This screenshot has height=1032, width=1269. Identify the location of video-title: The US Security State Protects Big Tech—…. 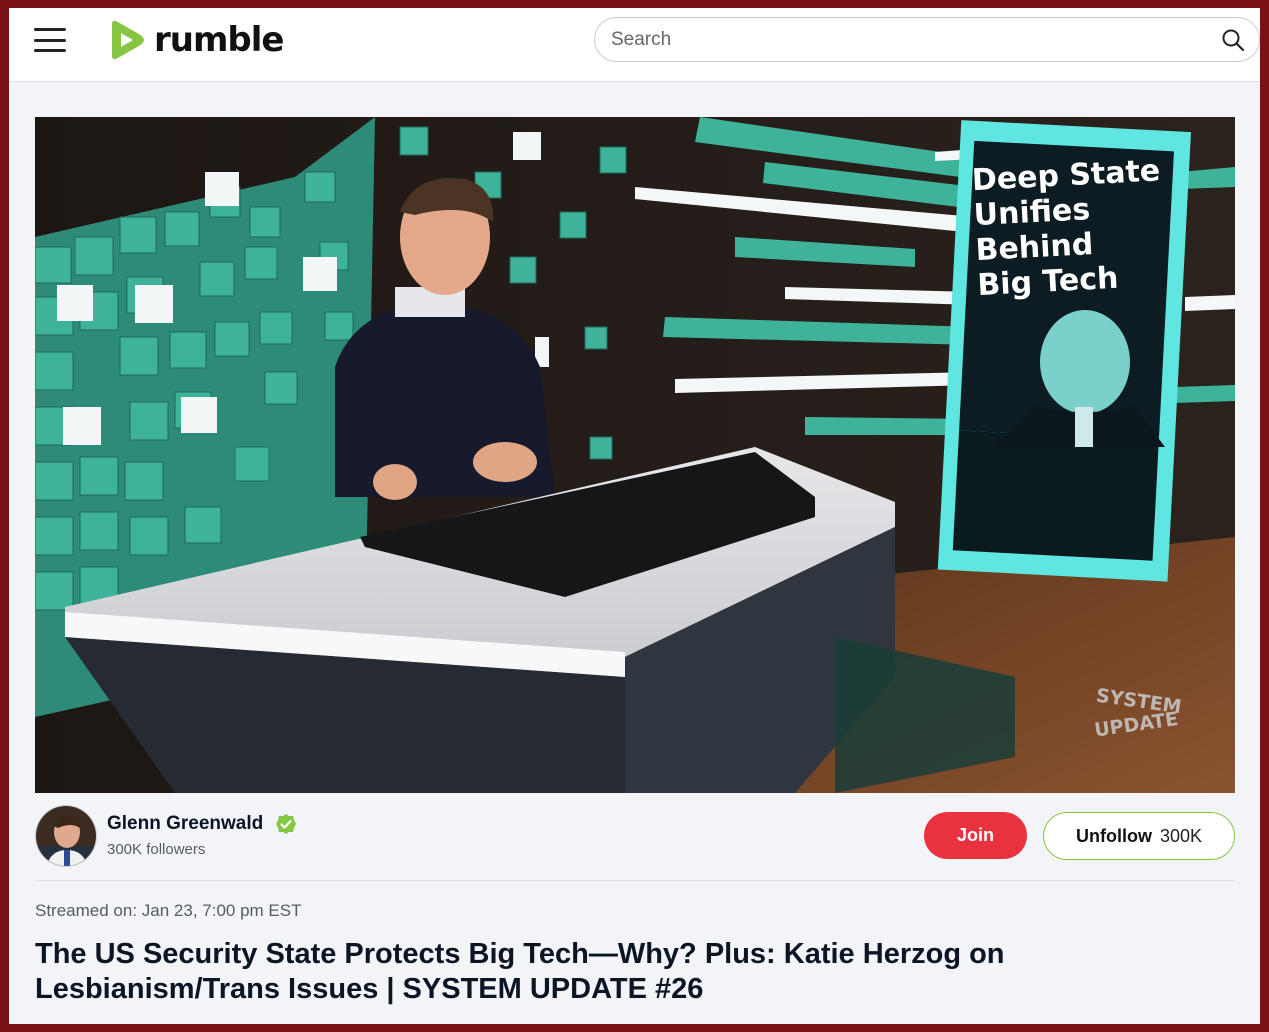
(520, 971).